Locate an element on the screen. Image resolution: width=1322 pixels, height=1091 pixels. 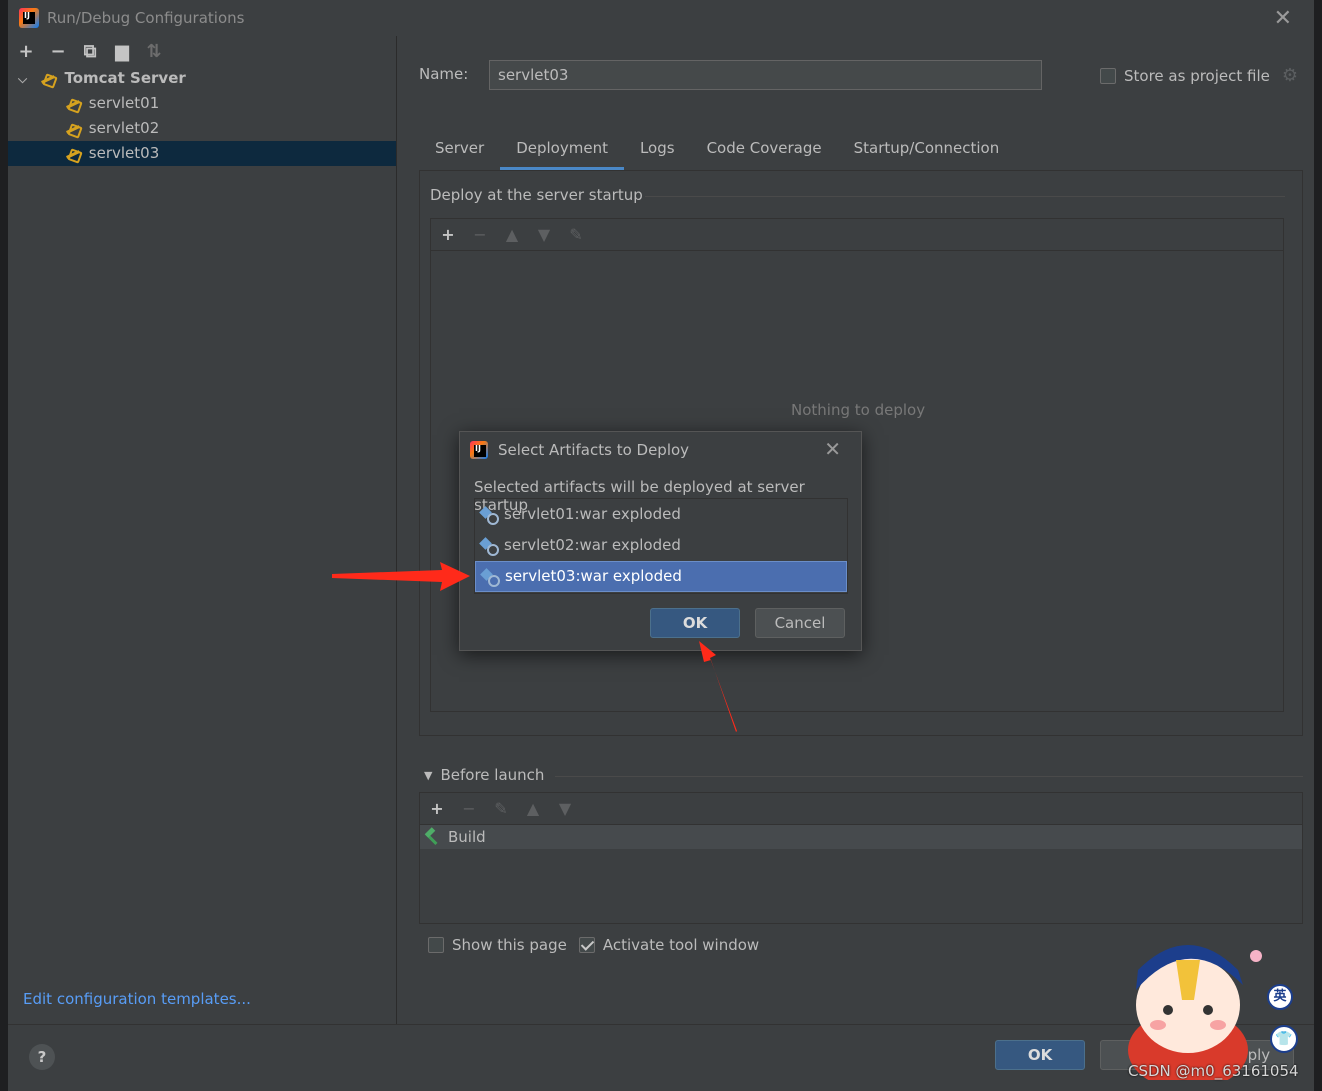
remove-task-minus-icon: − is located at coordinates (469, 808).